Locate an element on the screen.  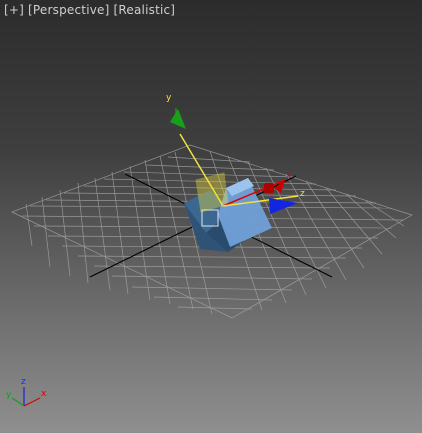
gizmo-z-label: z is located at coordinates (302, 194).